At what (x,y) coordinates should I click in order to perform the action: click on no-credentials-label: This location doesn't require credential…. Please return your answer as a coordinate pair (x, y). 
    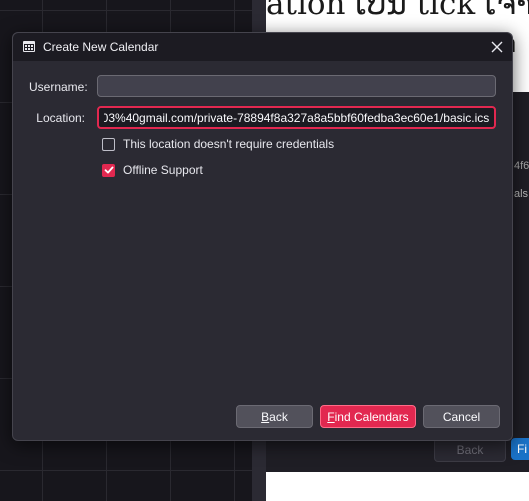
    Looking at the image, I should click on (228, 144).